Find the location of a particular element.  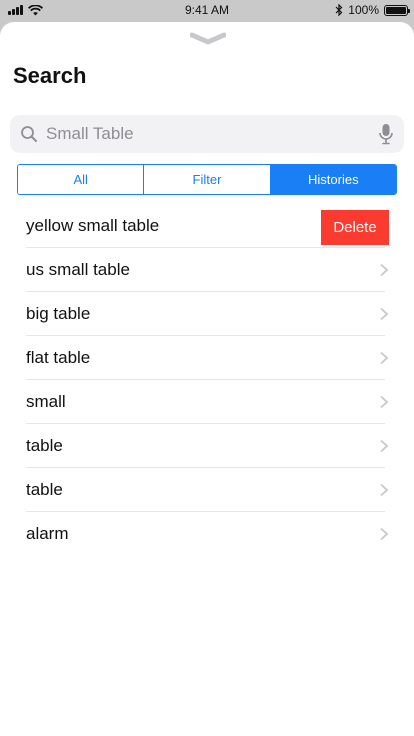

list-item-label: flat table is located at coordinates (58, 357).